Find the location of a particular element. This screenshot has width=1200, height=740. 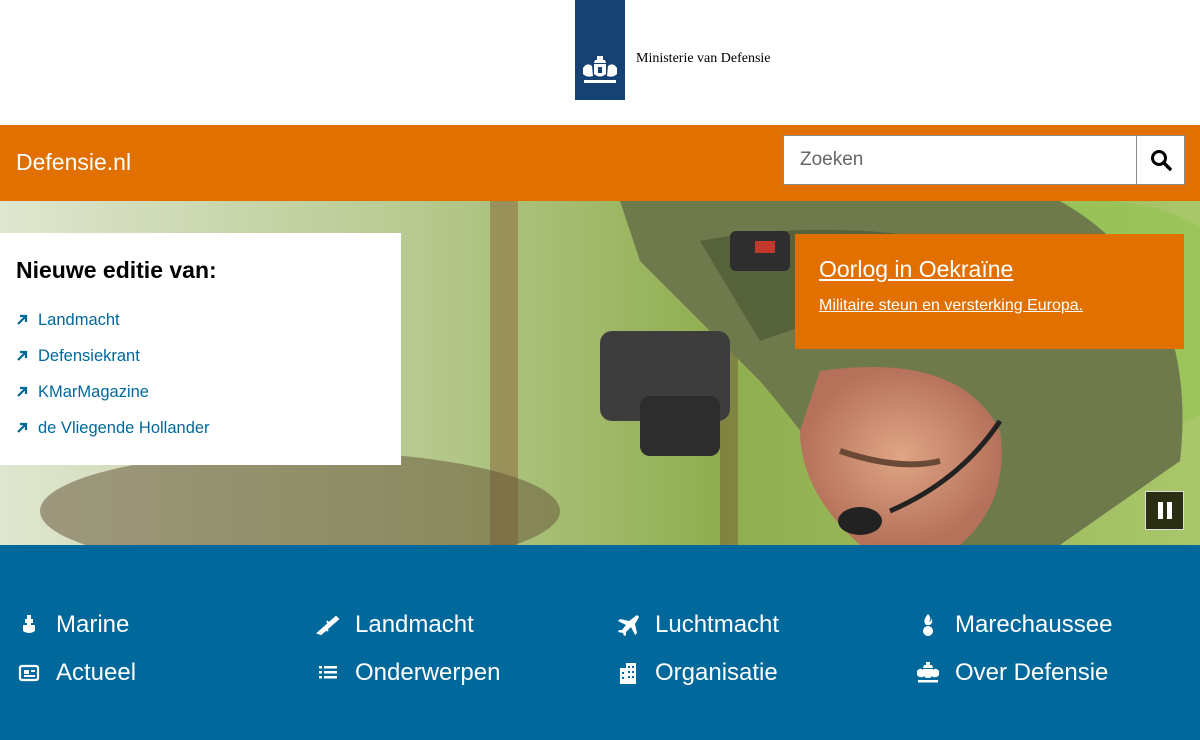

list-item: KMarMagazine is located at coordinates (200, 392).